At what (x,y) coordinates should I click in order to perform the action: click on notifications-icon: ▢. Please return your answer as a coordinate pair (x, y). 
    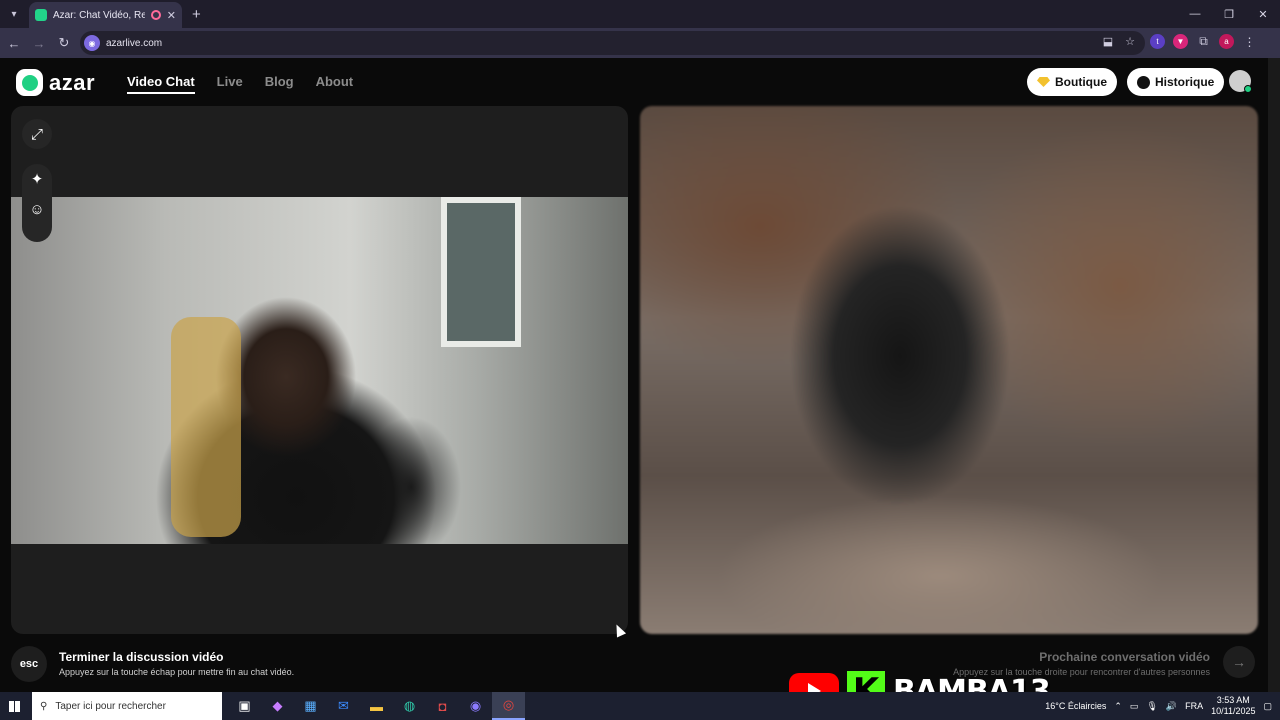
    Looking at the image, I should click on (1267, 706).